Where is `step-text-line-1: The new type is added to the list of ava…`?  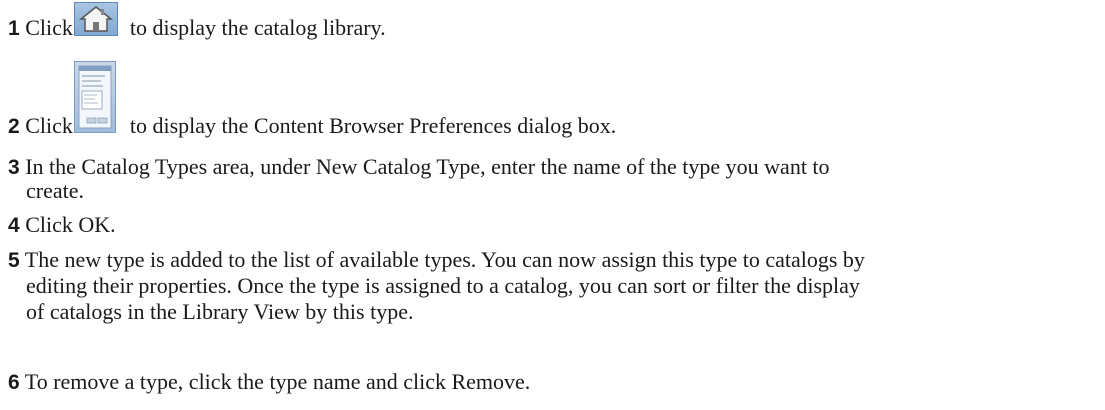 step-text-line-1: The new type is added to the list of ava… is located at coordinates (444, 259).